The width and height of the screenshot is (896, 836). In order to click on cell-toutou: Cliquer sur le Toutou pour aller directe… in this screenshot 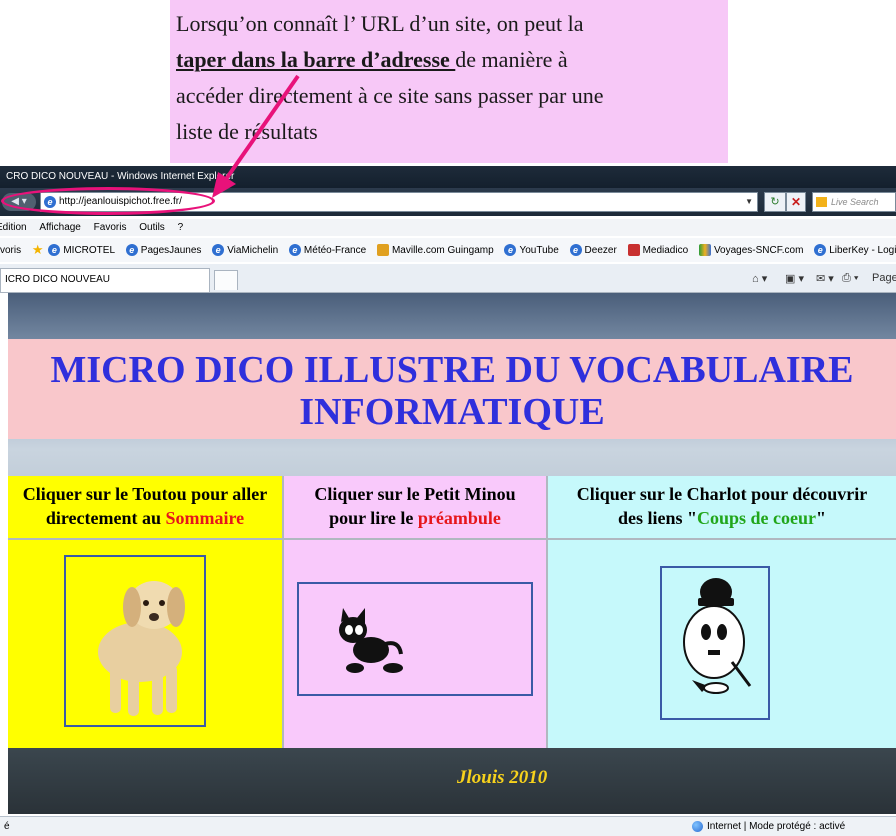, I will do `click(146, 612)`.